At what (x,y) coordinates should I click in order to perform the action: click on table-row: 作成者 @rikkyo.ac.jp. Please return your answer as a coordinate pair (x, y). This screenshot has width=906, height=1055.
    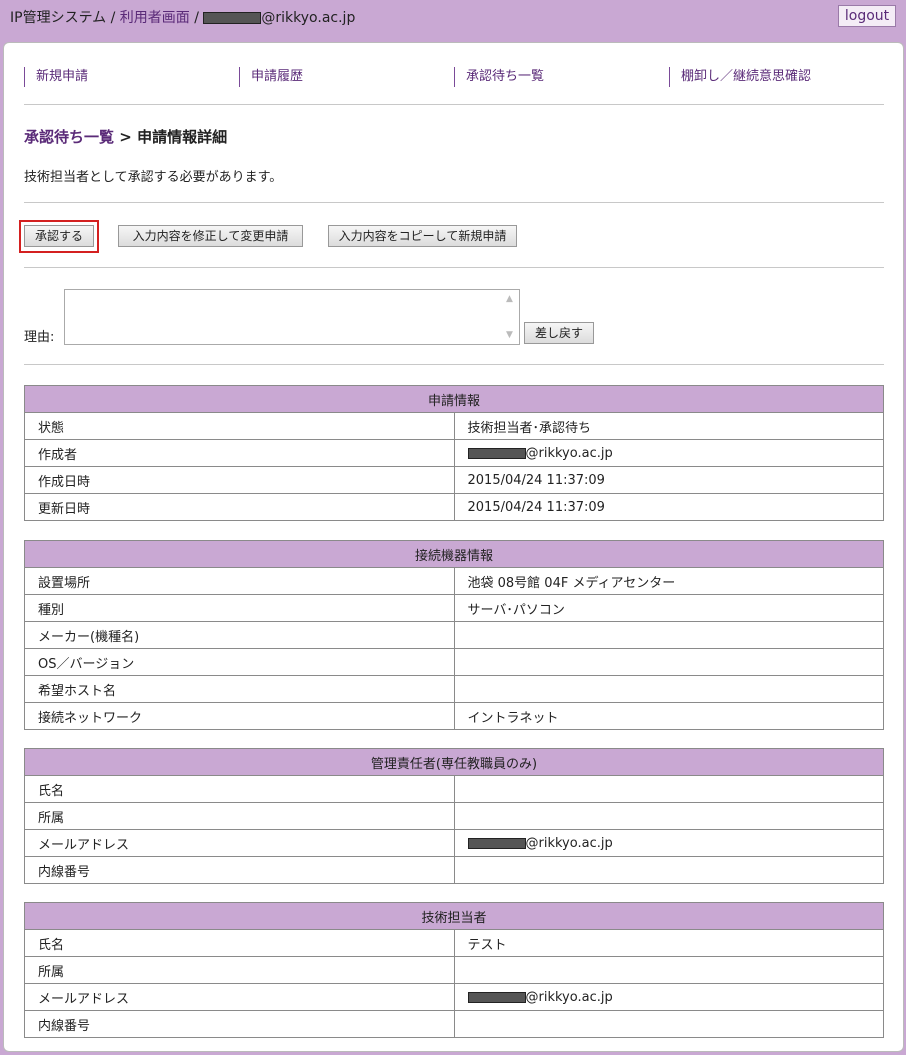
    Looking at the image, I should click on (454, 453).